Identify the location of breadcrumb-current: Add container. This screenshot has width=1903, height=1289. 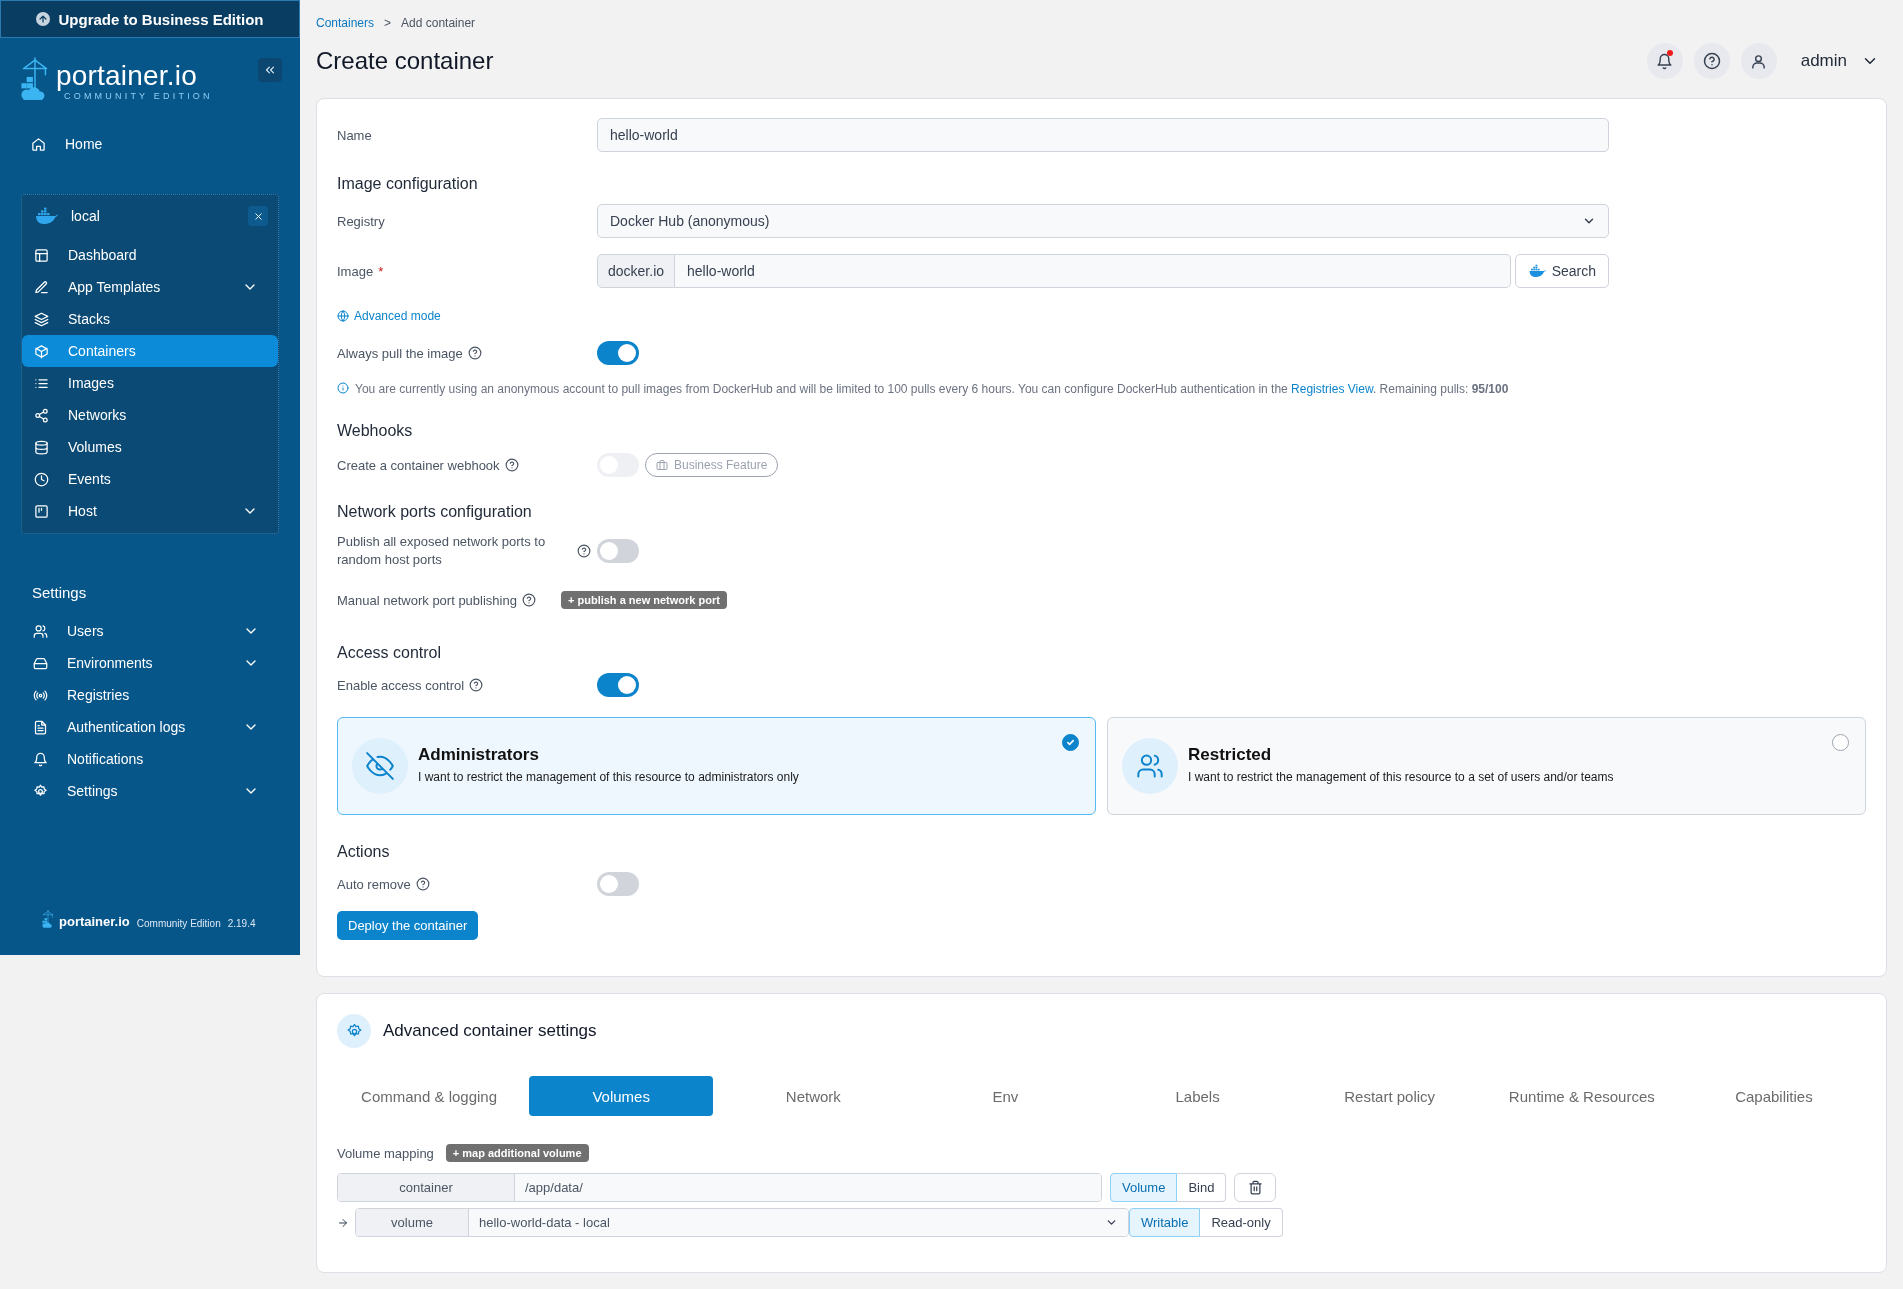
(438, 23).